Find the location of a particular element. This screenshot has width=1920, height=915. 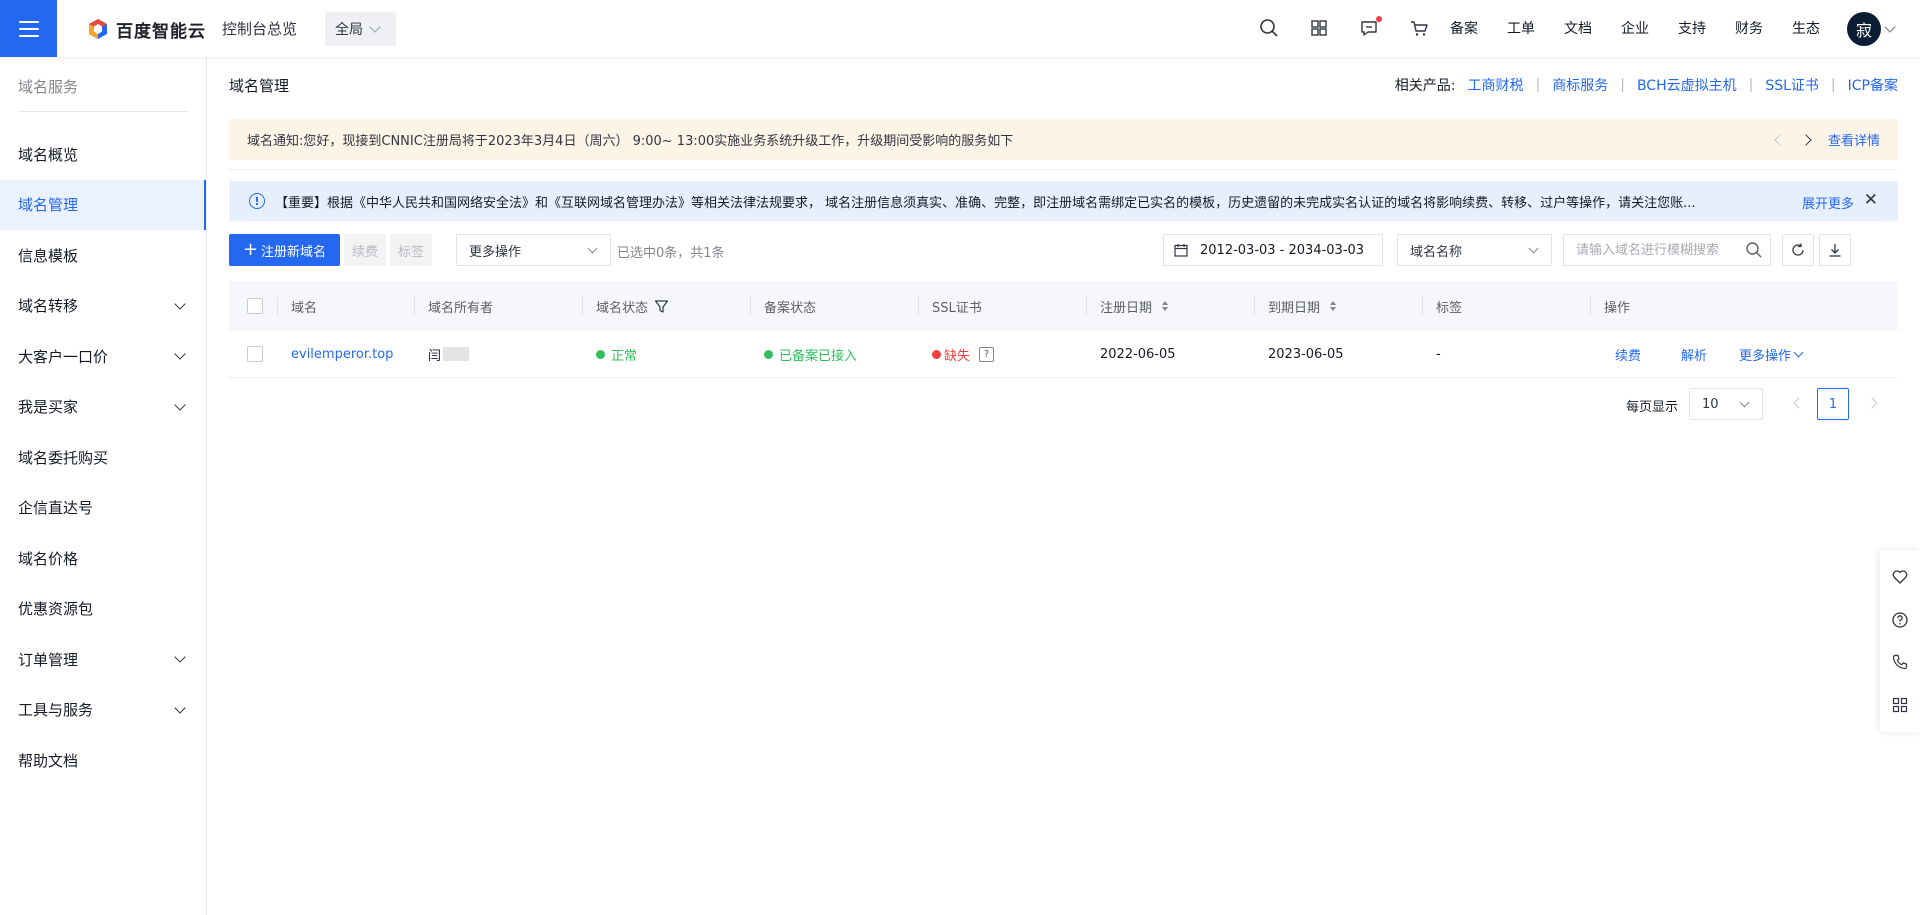

filter-icon is located at coordinates (661, 306).